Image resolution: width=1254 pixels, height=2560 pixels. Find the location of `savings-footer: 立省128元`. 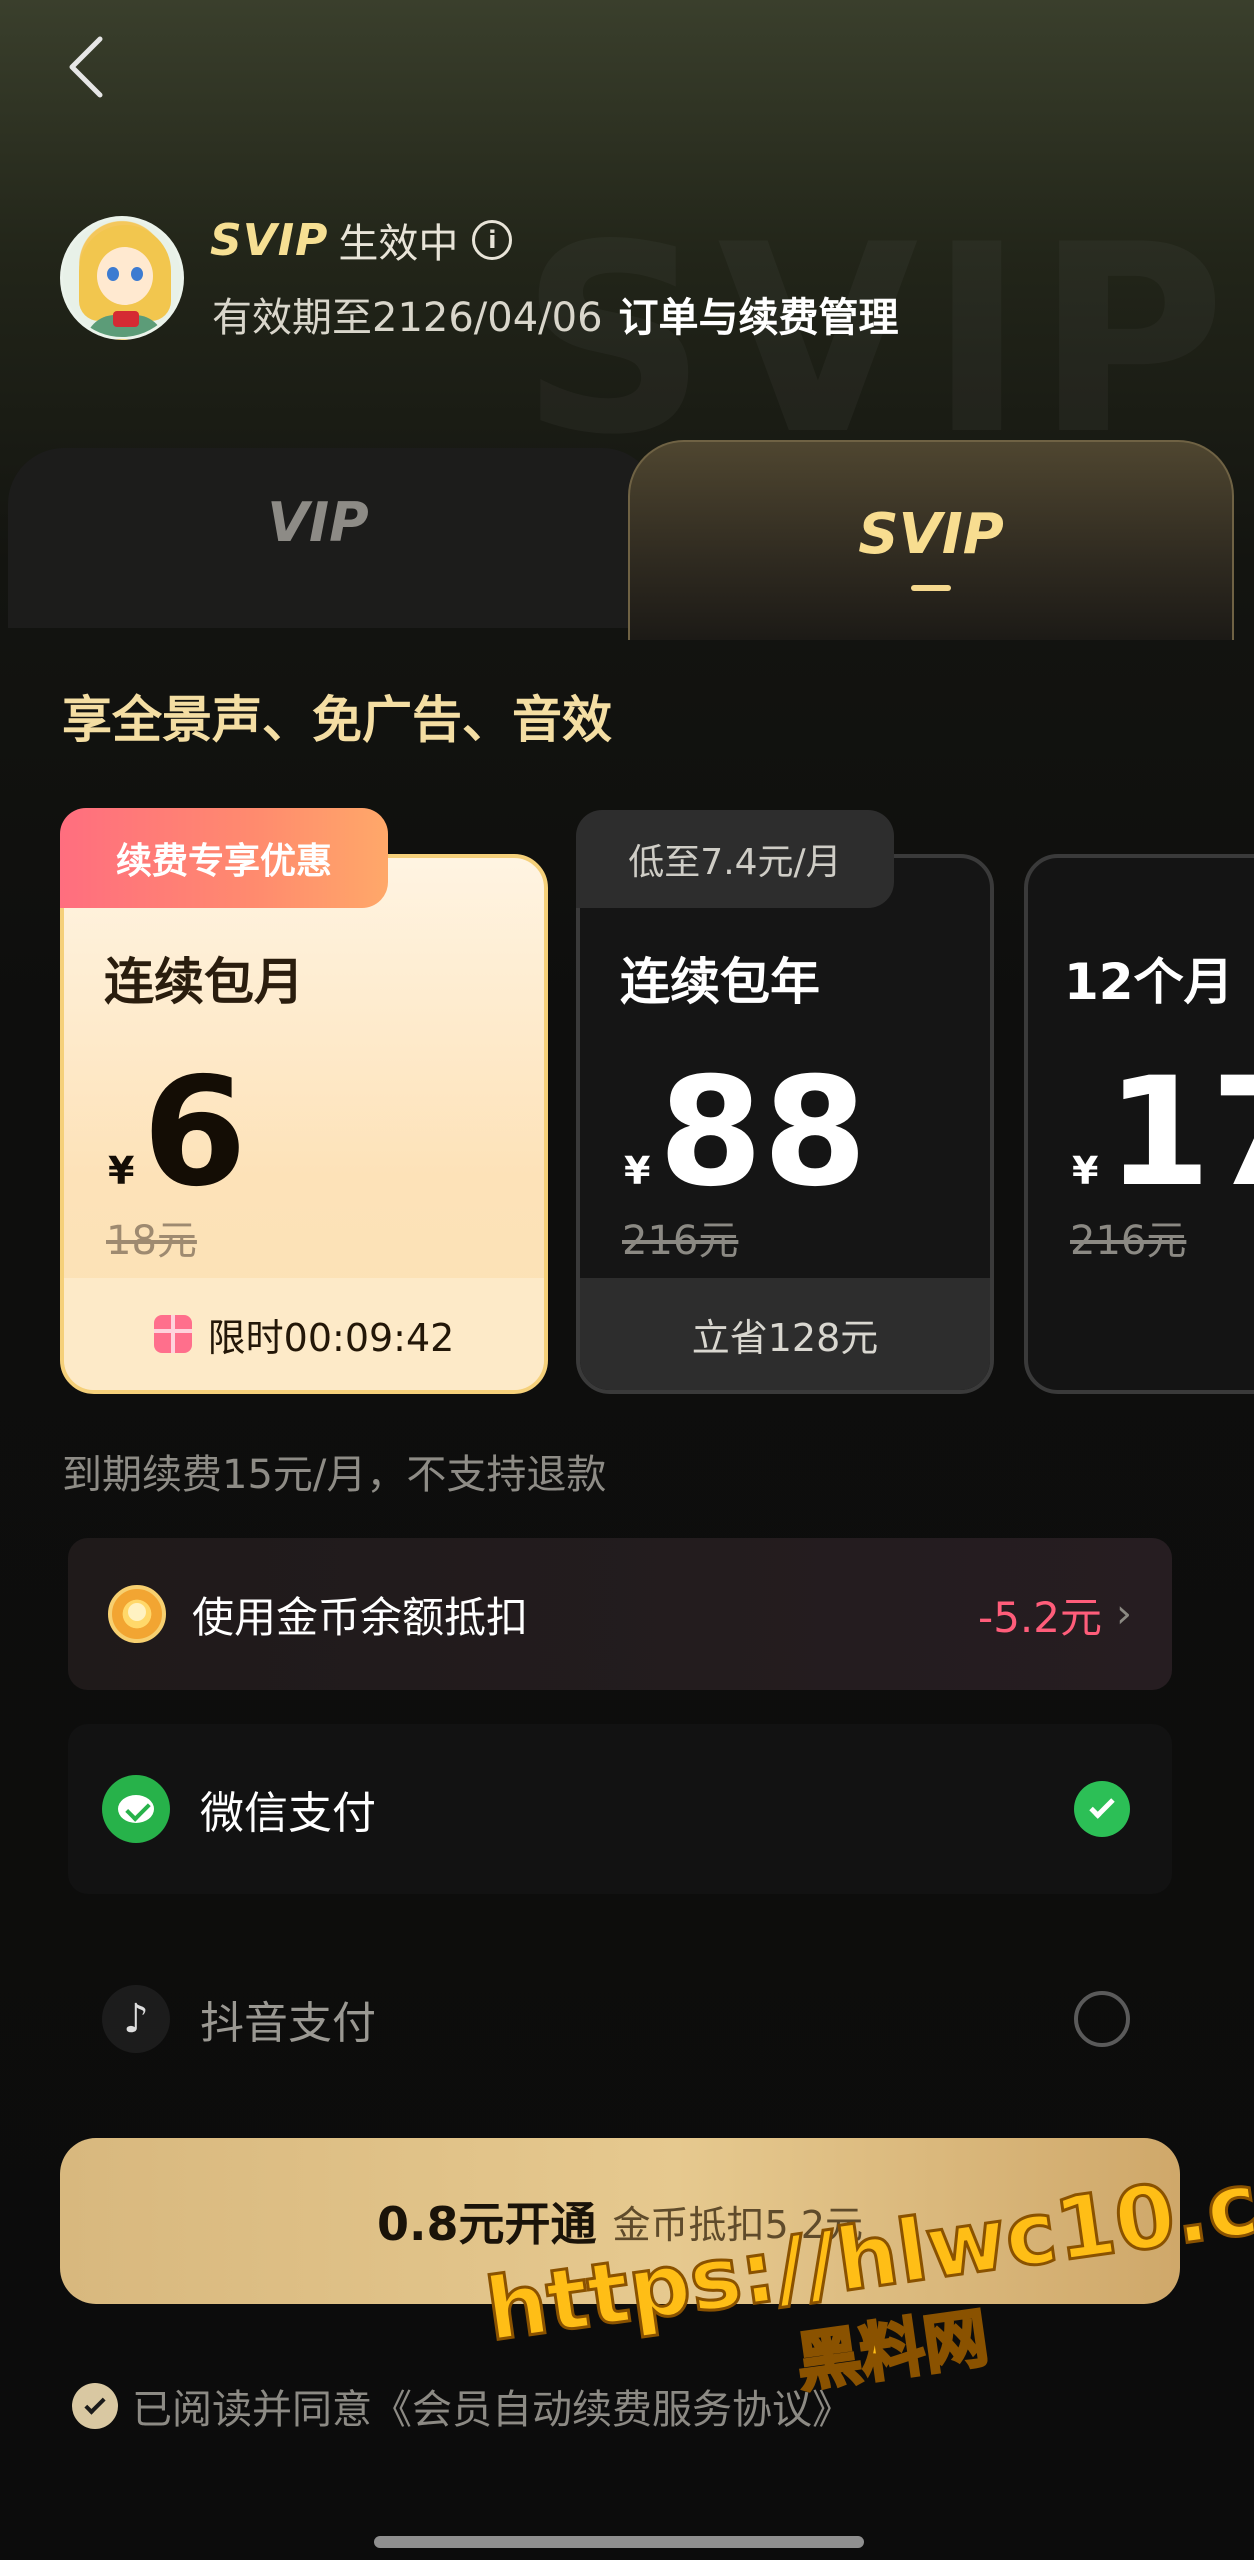

savings-footer: 立省128元 is located at coordinates (785, 1334).